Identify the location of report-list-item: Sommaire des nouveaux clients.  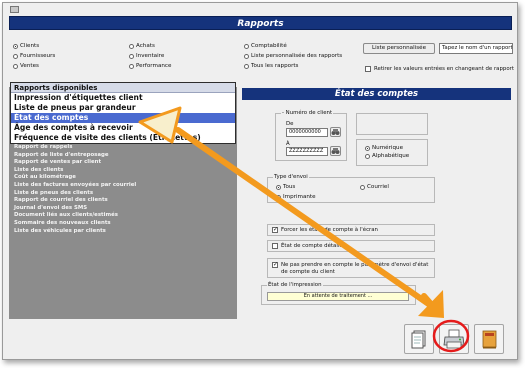
(96, 224).